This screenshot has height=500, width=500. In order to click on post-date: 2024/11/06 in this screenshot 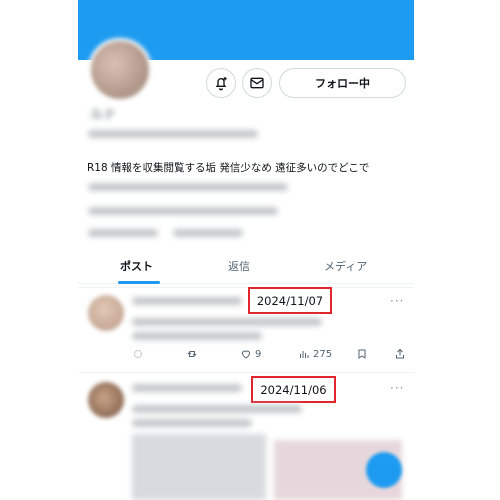, I will do `click(293, 389)`.